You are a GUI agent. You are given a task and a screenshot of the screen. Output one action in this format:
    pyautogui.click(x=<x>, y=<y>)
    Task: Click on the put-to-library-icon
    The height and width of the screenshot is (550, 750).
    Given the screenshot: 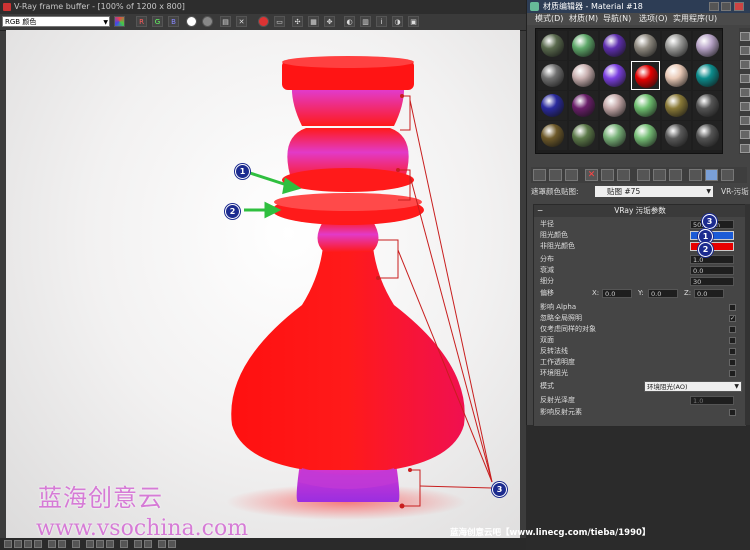 What is the action you would take?
    pyautogui.click(x=623, y=175)
    